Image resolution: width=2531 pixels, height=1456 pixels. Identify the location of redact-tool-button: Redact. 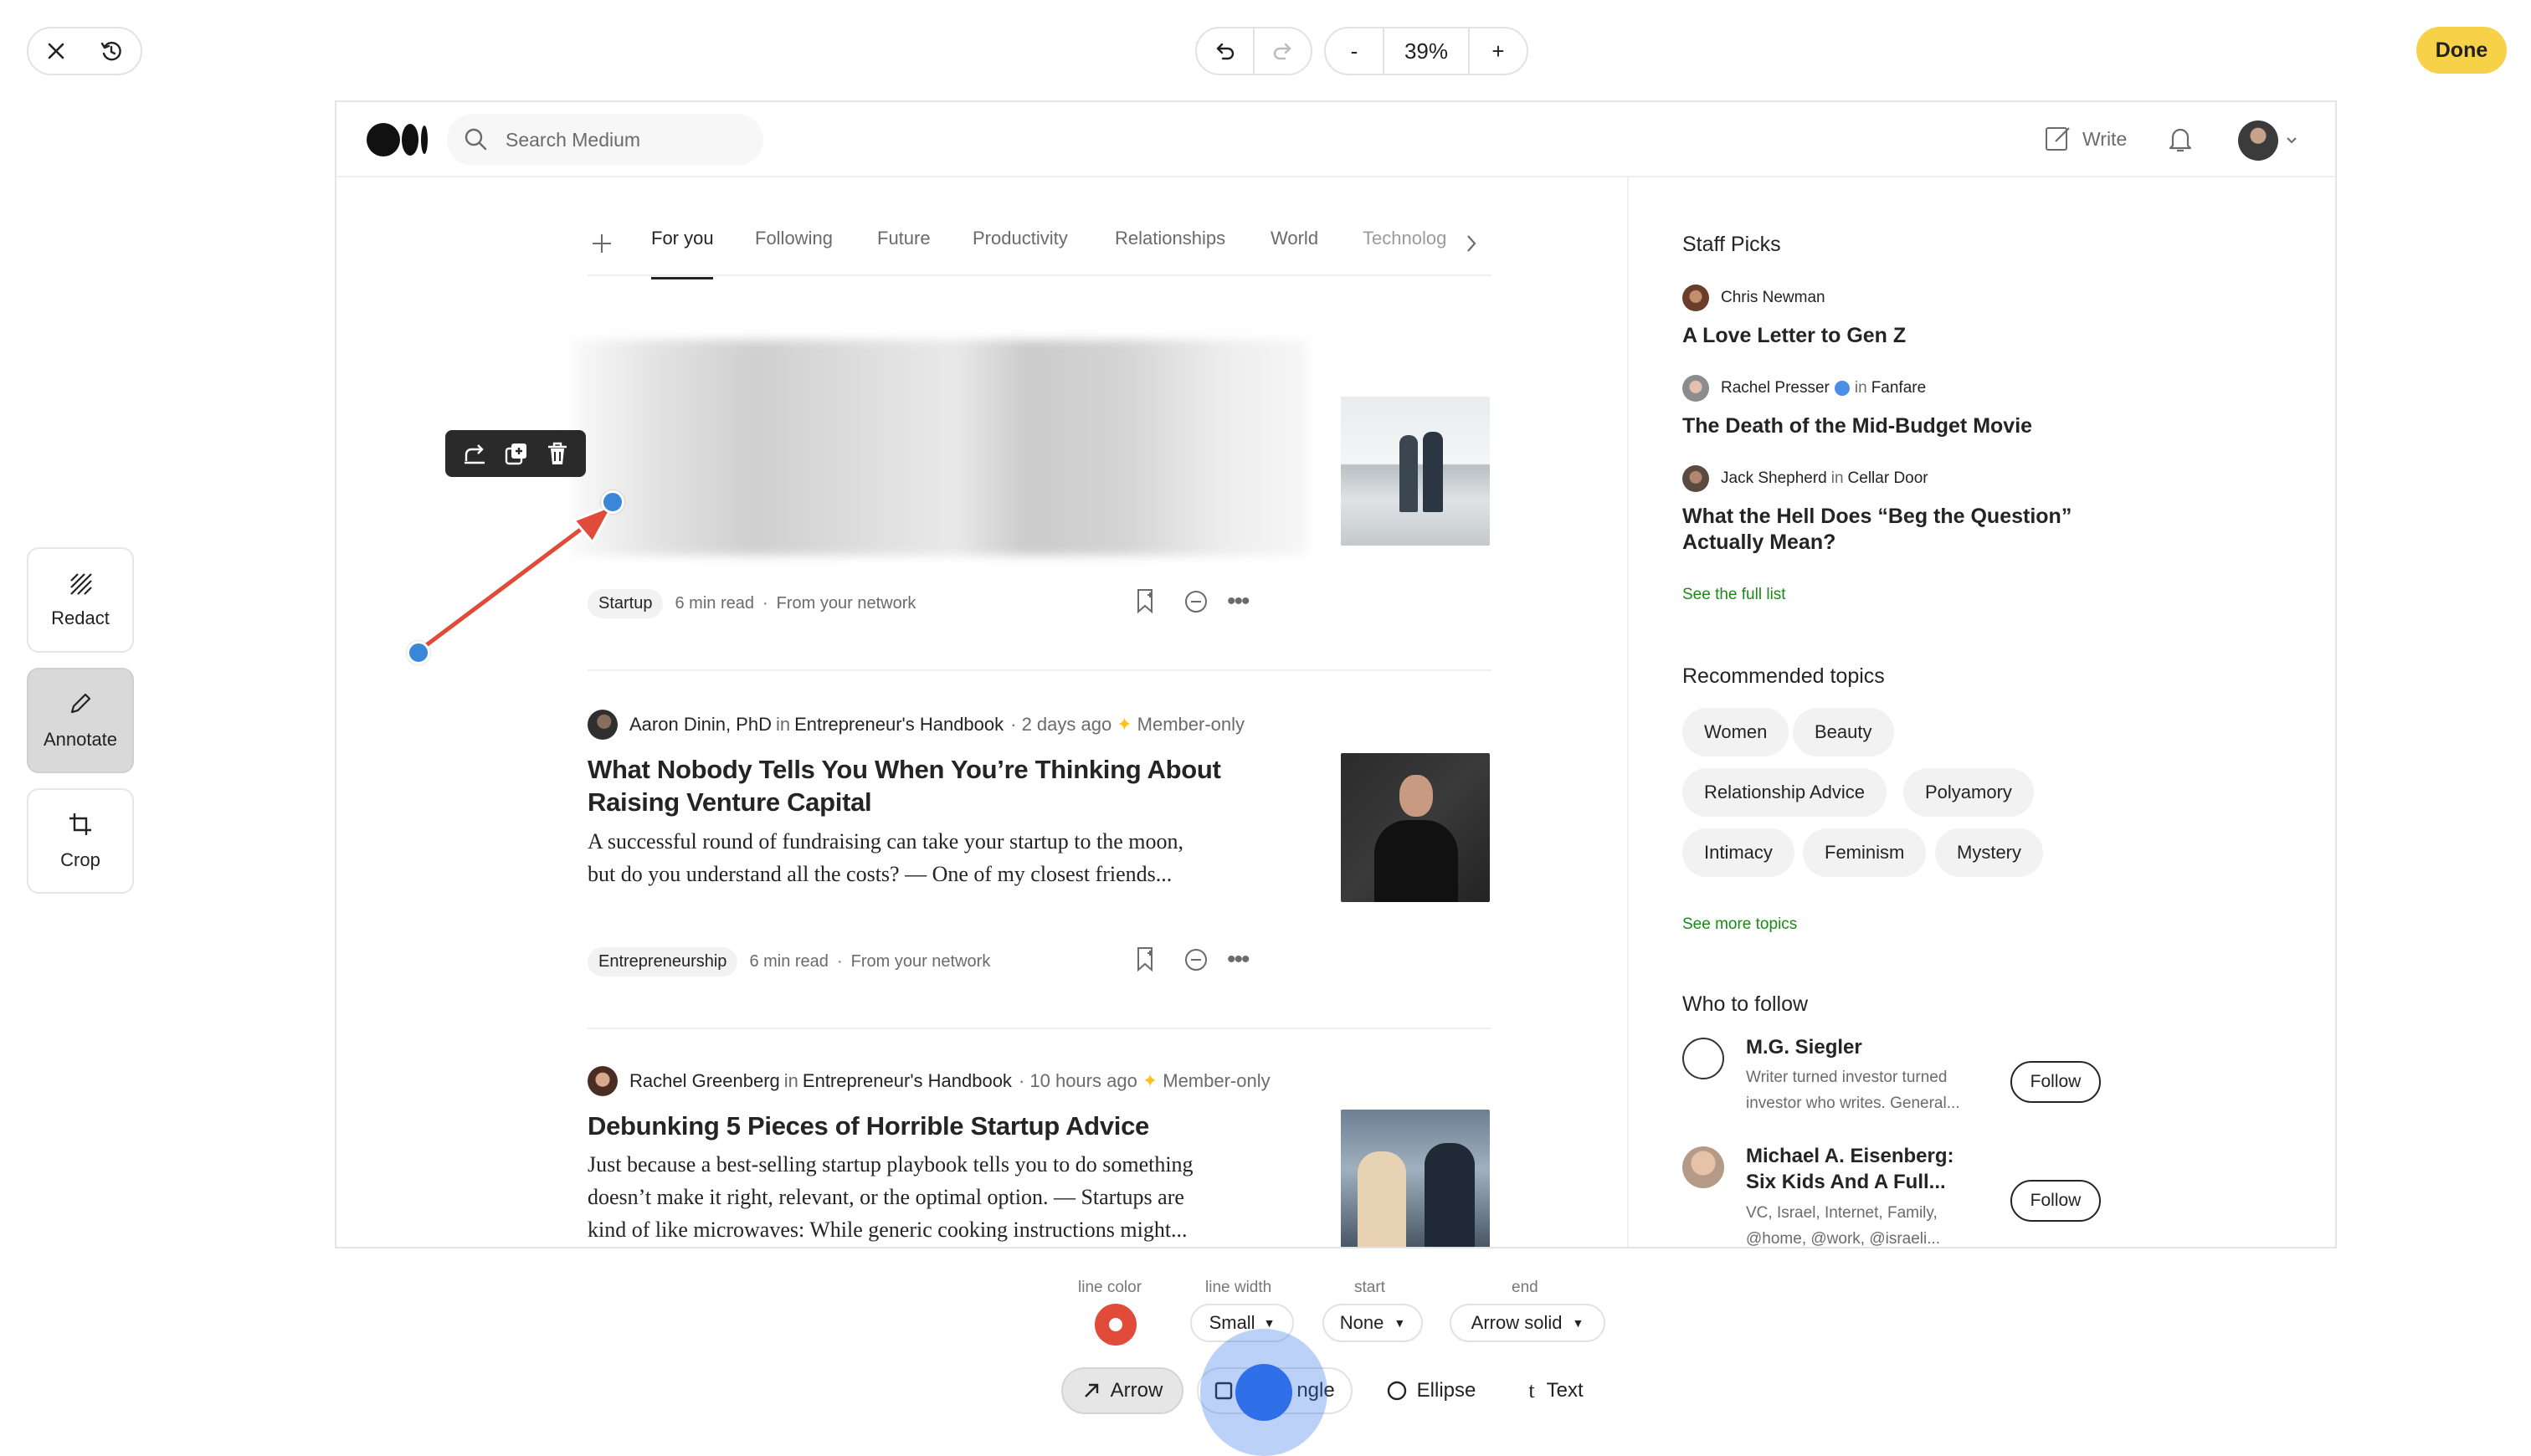
(80, 600).